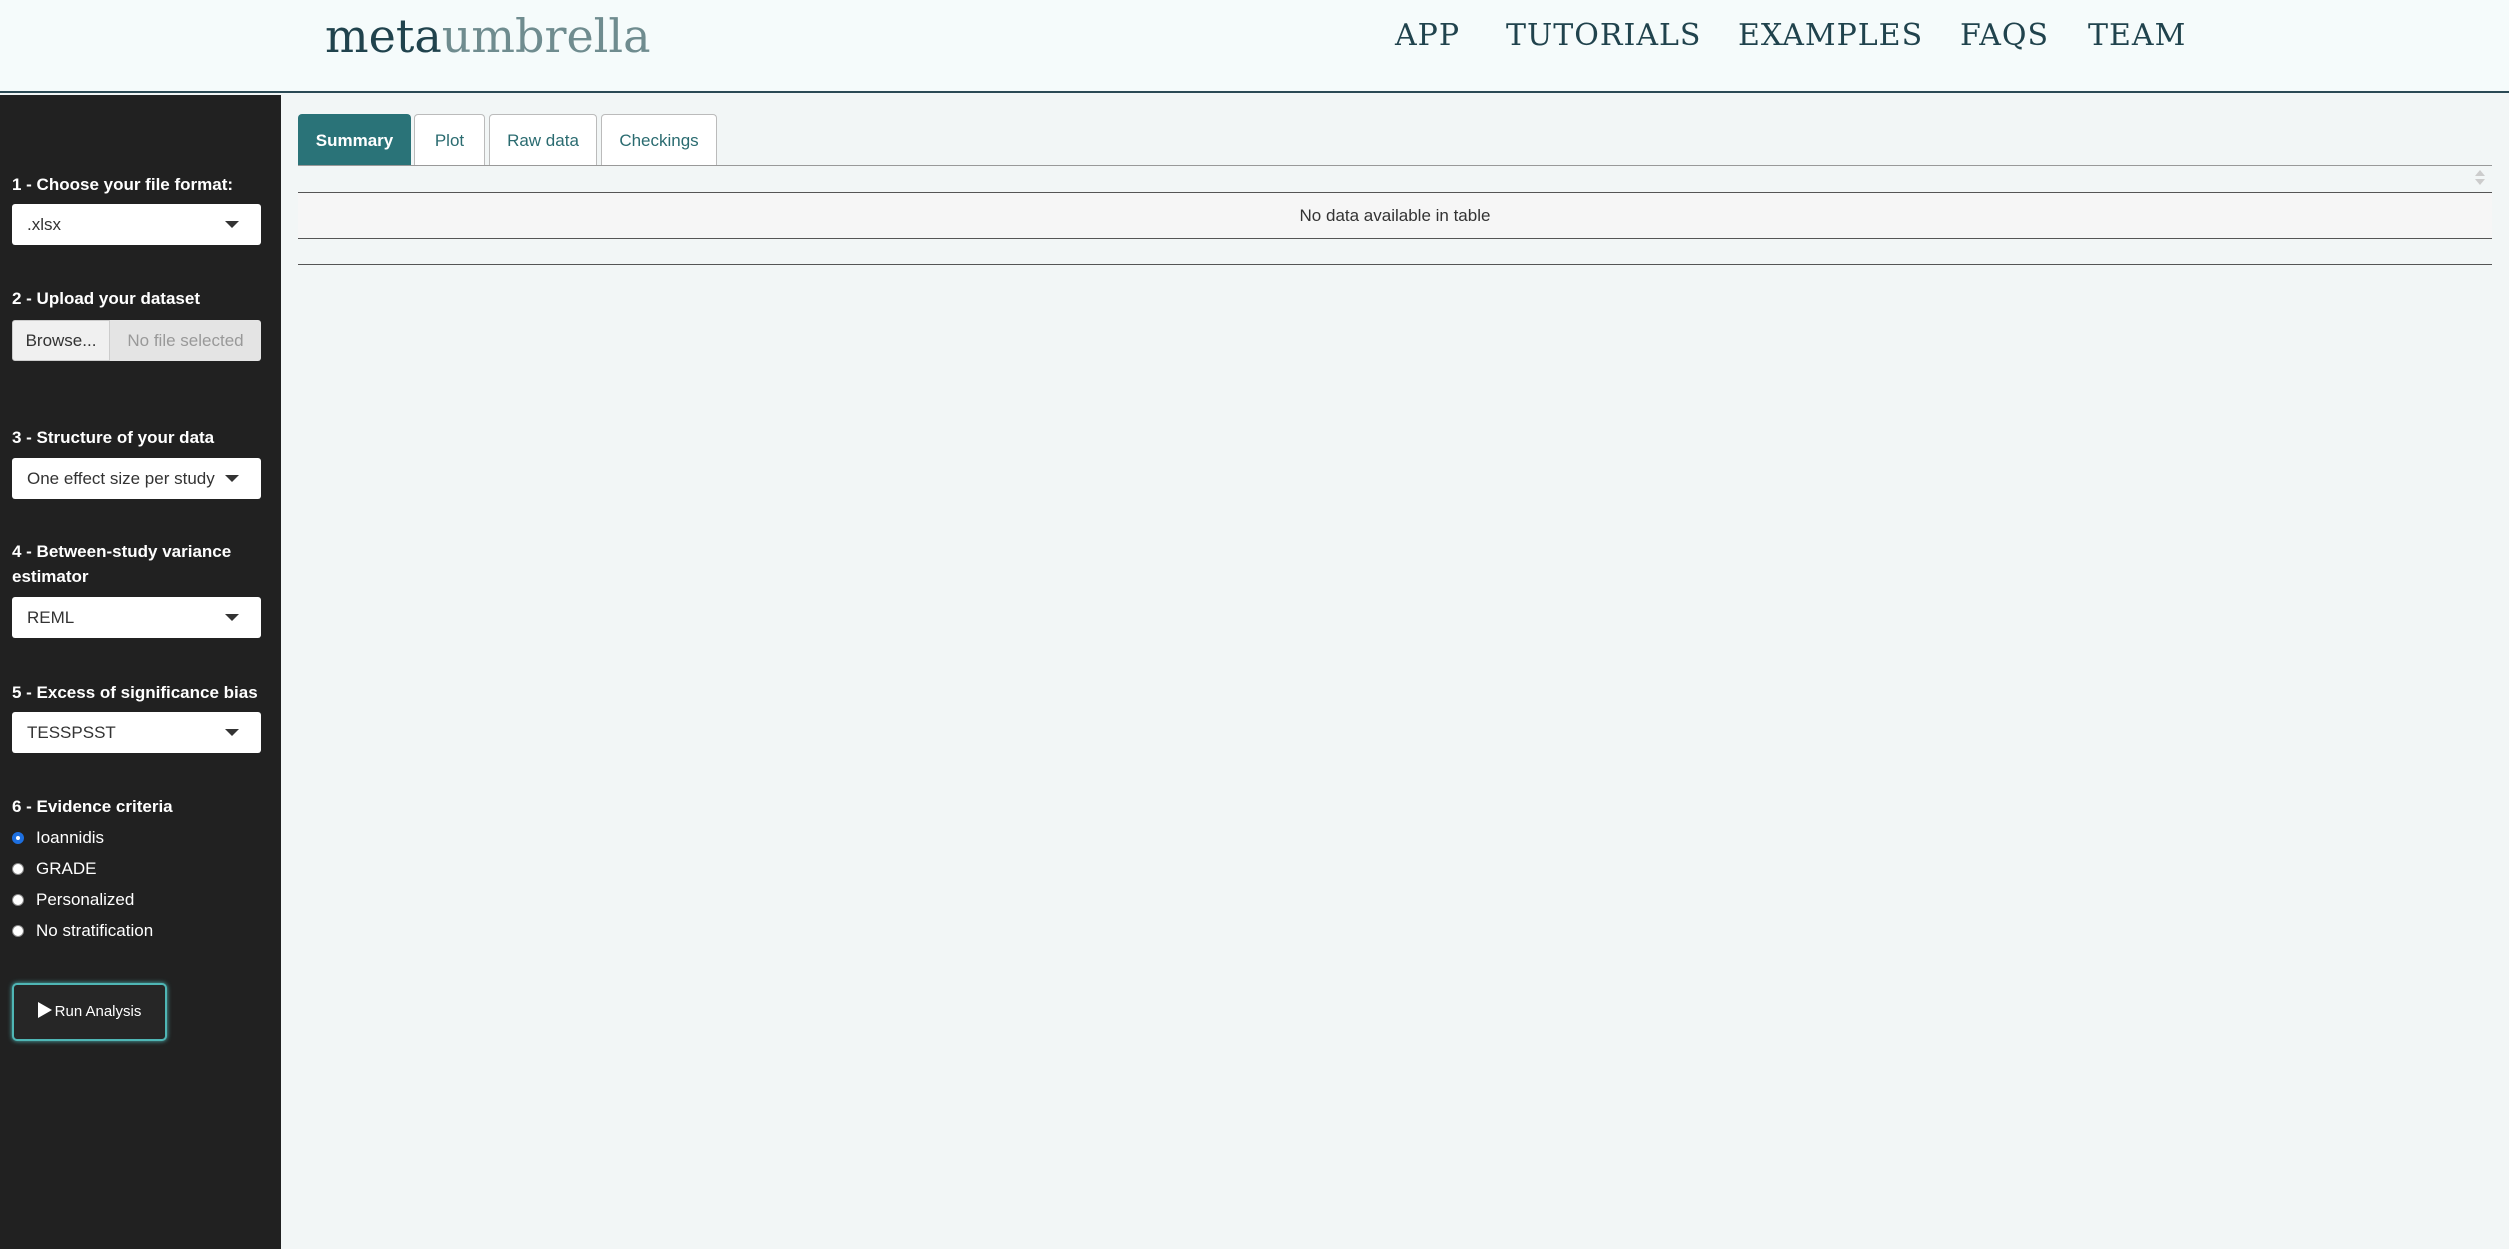 The image size is (2509, 1249). Describe the element at coordinates (85, 899) in the screenshot. I see `radio-label: Personalized` at that location.